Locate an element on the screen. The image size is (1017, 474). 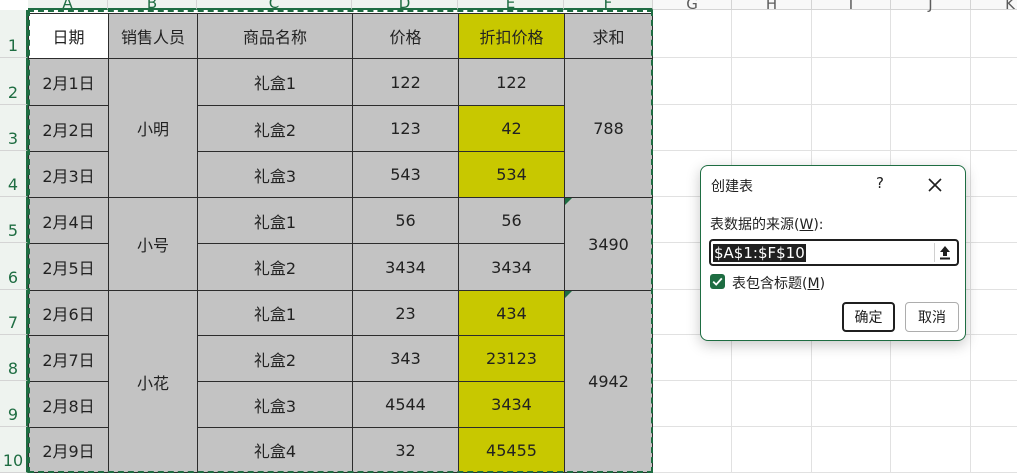
date-cell: 2月7日 is located at coordinates (68, 358).